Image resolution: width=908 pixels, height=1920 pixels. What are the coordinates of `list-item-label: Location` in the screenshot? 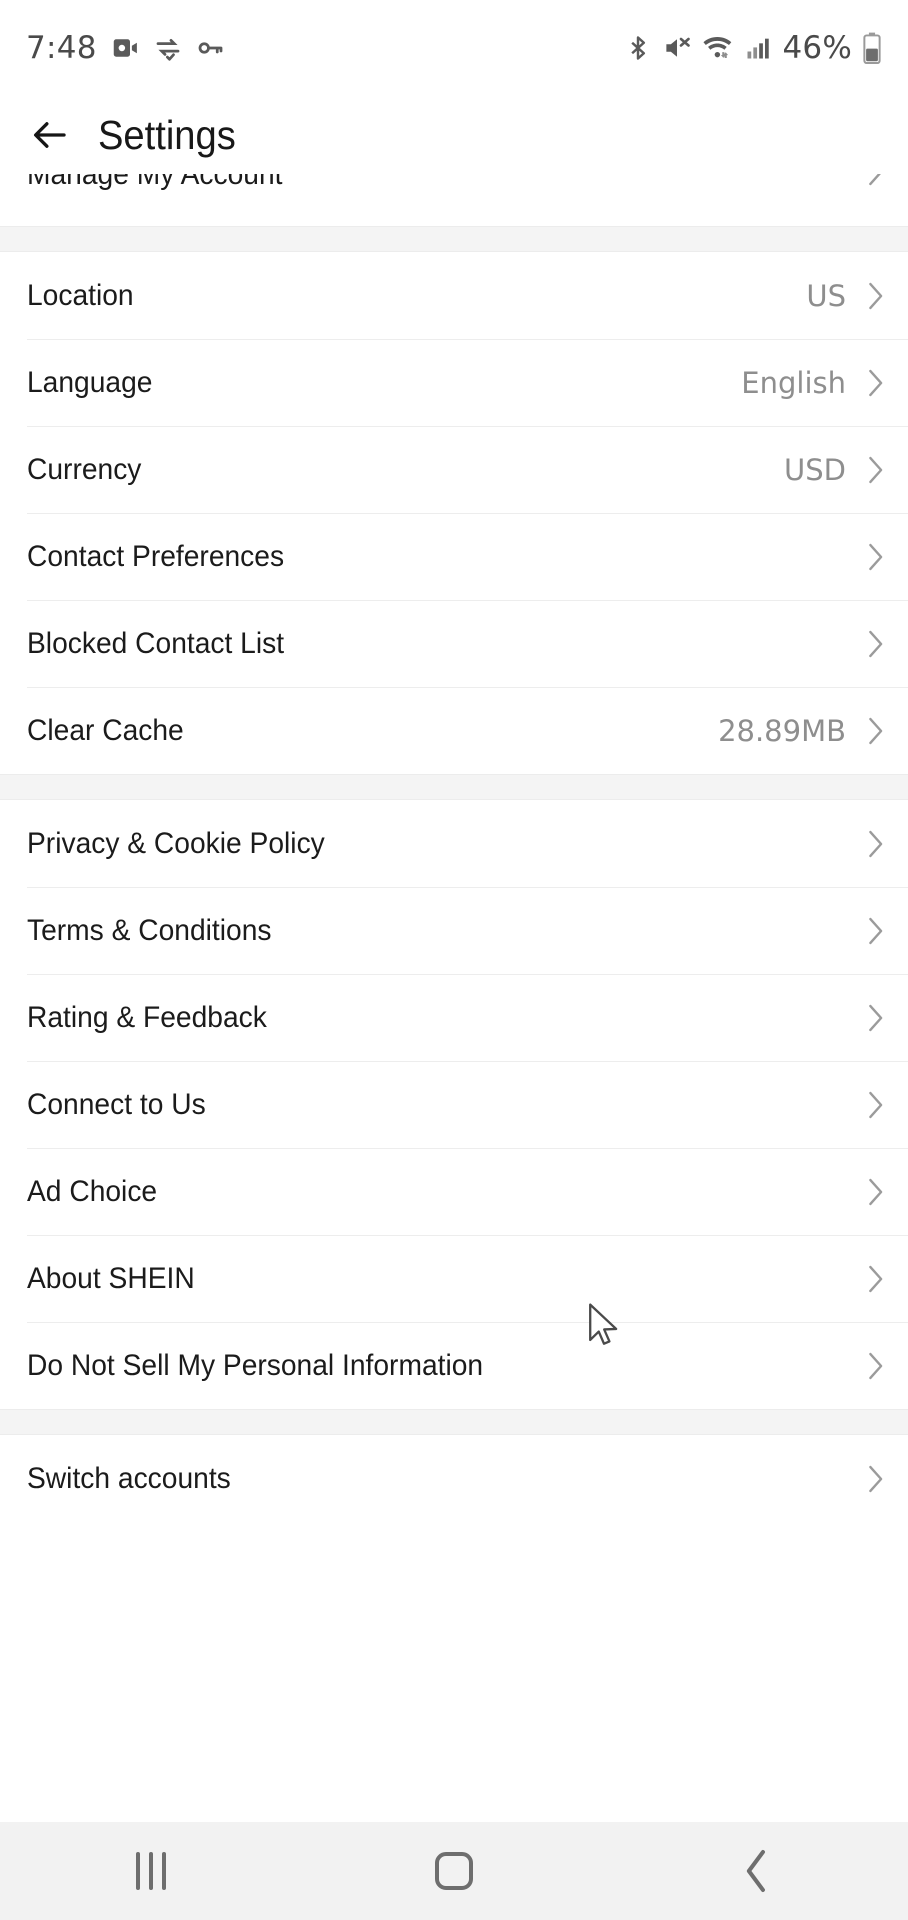 It's located at (80, 295).